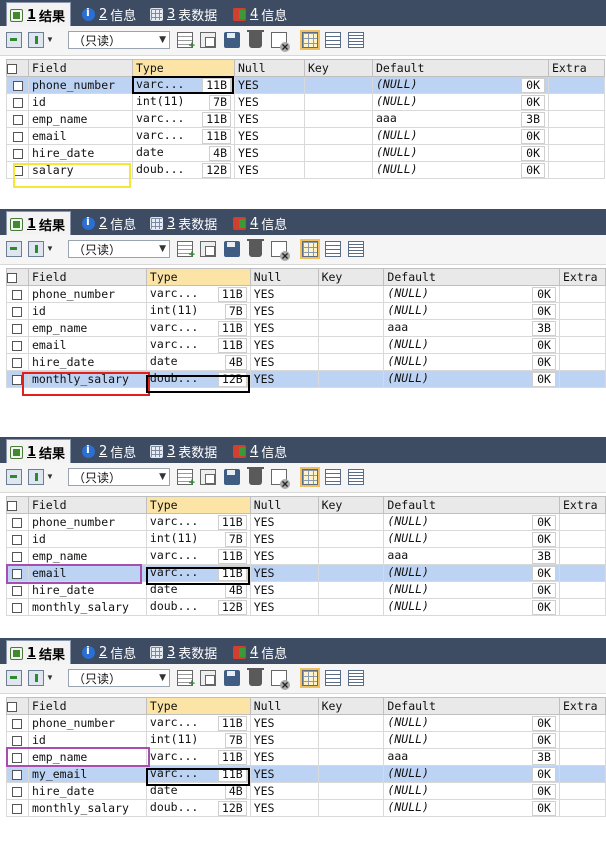 The width and height of the screenshot is (606, 841). Describe the element at coordinates (351, 505) in the screenshot. I see `column-header-key: Key` at that location.